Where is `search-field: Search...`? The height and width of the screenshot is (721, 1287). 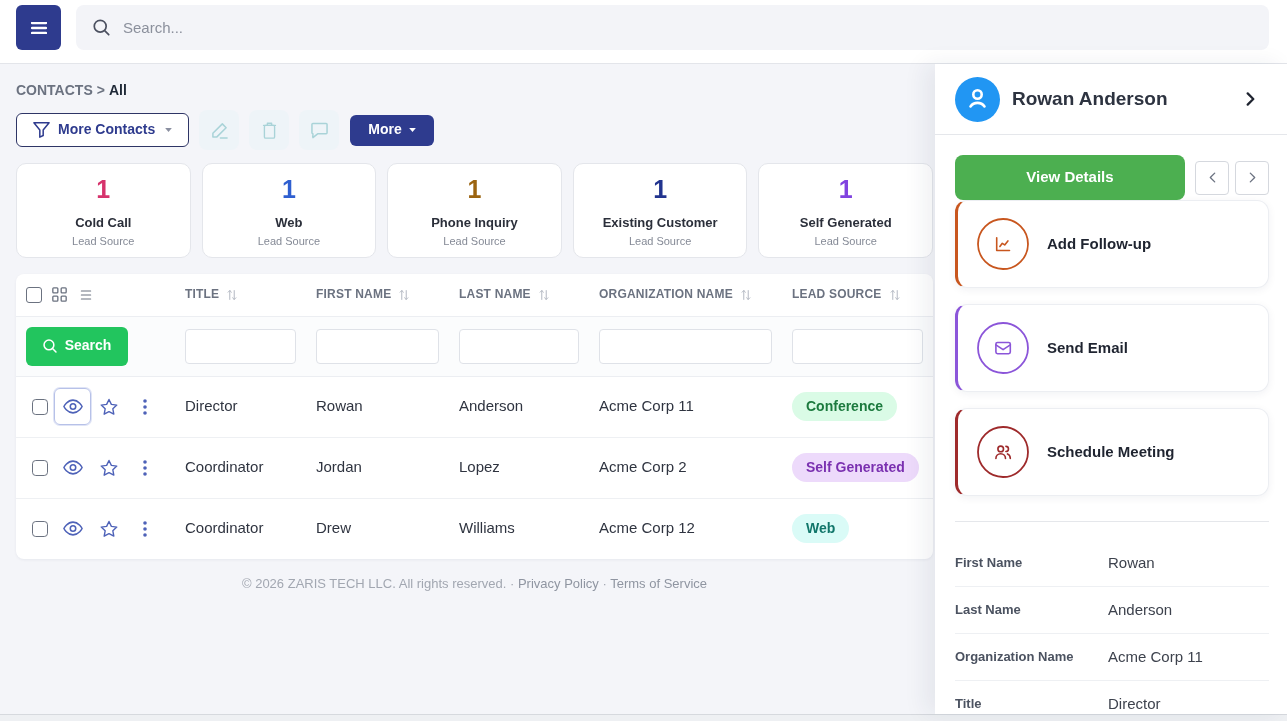 search-field: Search... is located at coordinates (672, 27).